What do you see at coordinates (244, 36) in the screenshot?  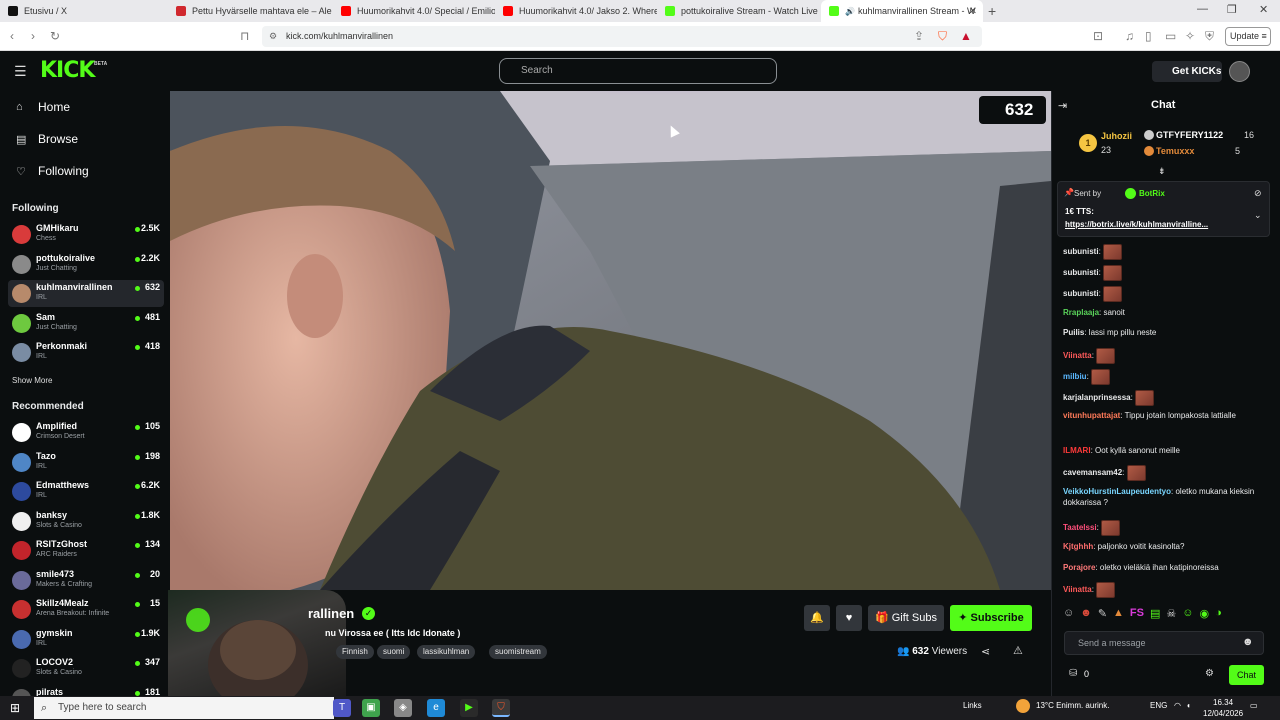 I see `bookmark-icon: ⊓` at bounding box center [244, 36].